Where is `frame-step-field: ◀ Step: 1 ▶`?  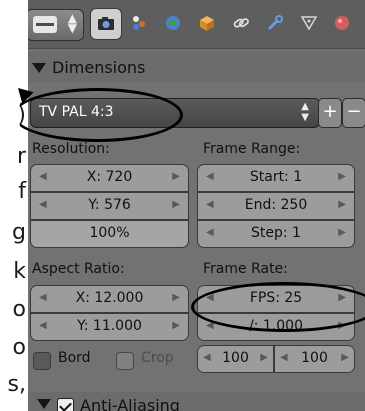 frame-step-field: ◀ Step: 1 ▶ is located at coordinates (276, 234).